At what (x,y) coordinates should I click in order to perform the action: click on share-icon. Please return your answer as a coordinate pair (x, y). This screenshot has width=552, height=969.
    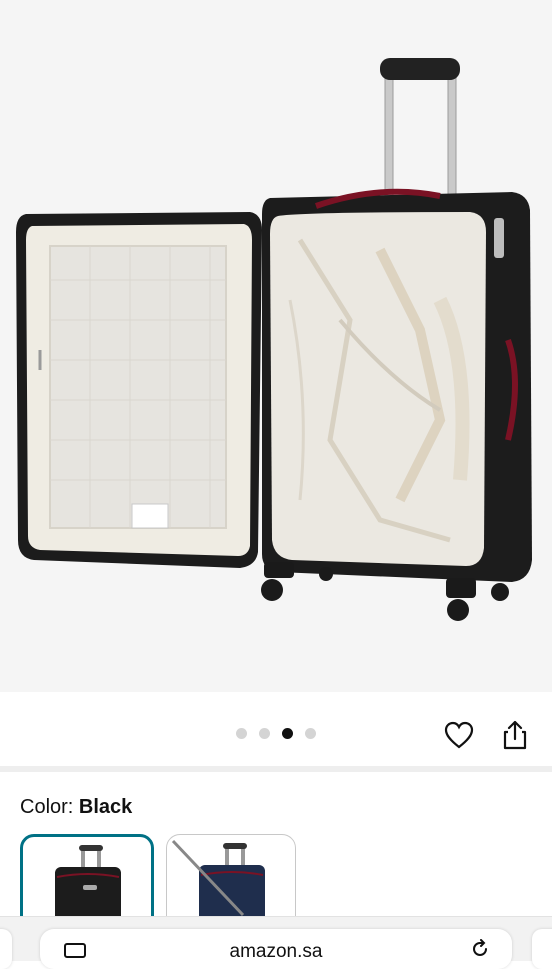
    Looking at the image, I should click on (515, 735).